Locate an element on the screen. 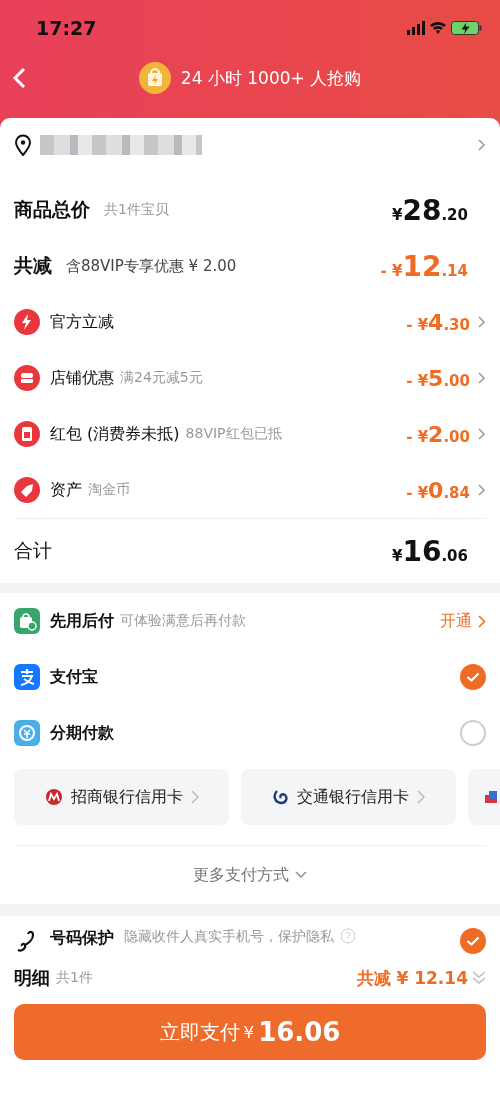 This screenshot has height=1094, width=500. total-label: 商品总价 is located at coordinates (52, 209).